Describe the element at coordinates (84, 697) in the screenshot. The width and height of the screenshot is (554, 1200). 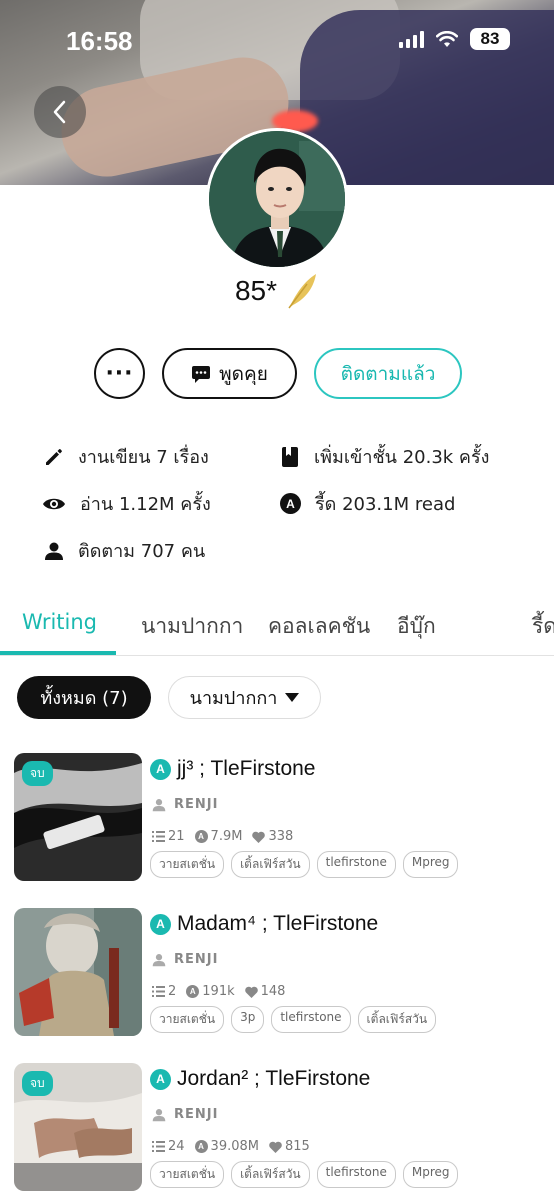
I see `filter-all-button: ทั้งหมด (7)` at that location.